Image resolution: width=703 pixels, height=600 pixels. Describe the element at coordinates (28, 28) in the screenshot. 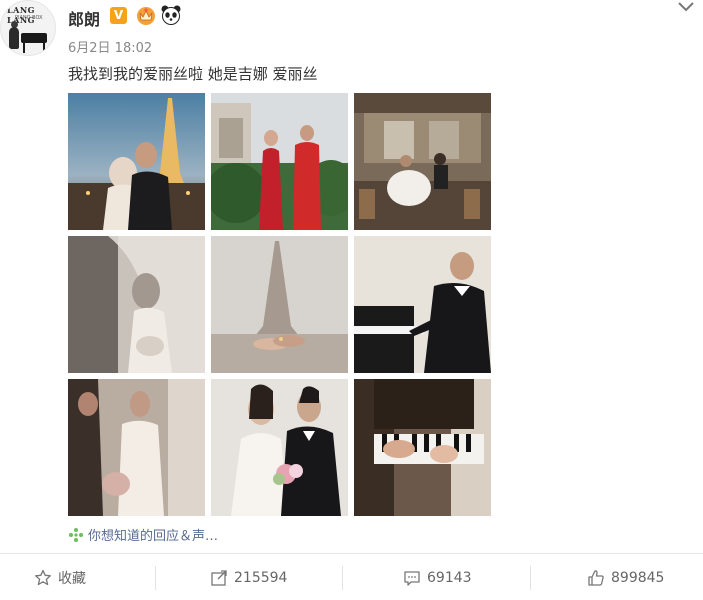

I see `avatar: LANG LANG PIANO BOX` at that location.